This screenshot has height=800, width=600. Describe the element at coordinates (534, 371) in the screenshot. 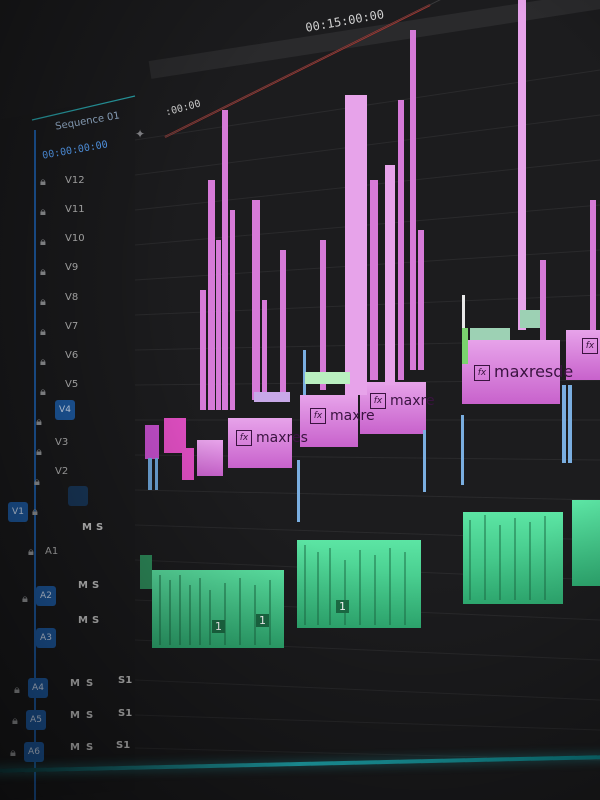

I see `clip-name: maxresde` at that location.